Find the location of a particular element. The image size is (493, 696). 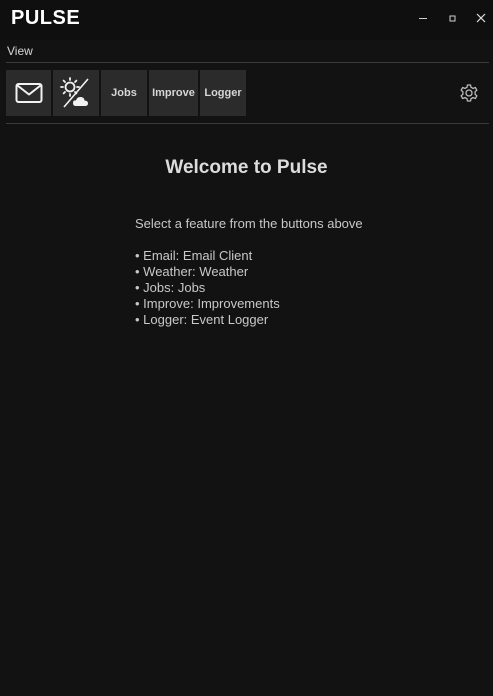

weather-button is located at coordinates (76, 93).